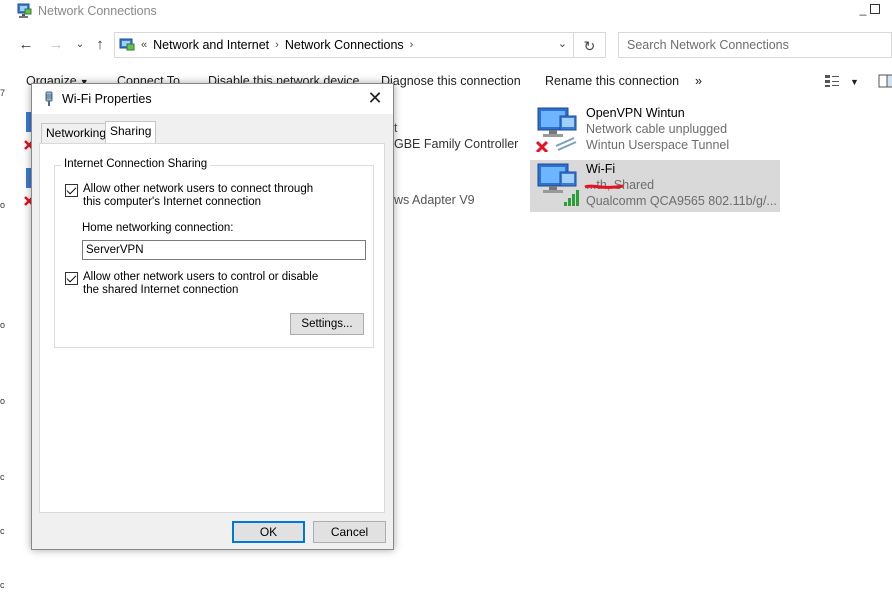 This screenshot has width=892, height=607. Describe the element at coordinates (80, 45) in the screenshot. I see `recent-locations-chevron-icon: ⌄` at that location.